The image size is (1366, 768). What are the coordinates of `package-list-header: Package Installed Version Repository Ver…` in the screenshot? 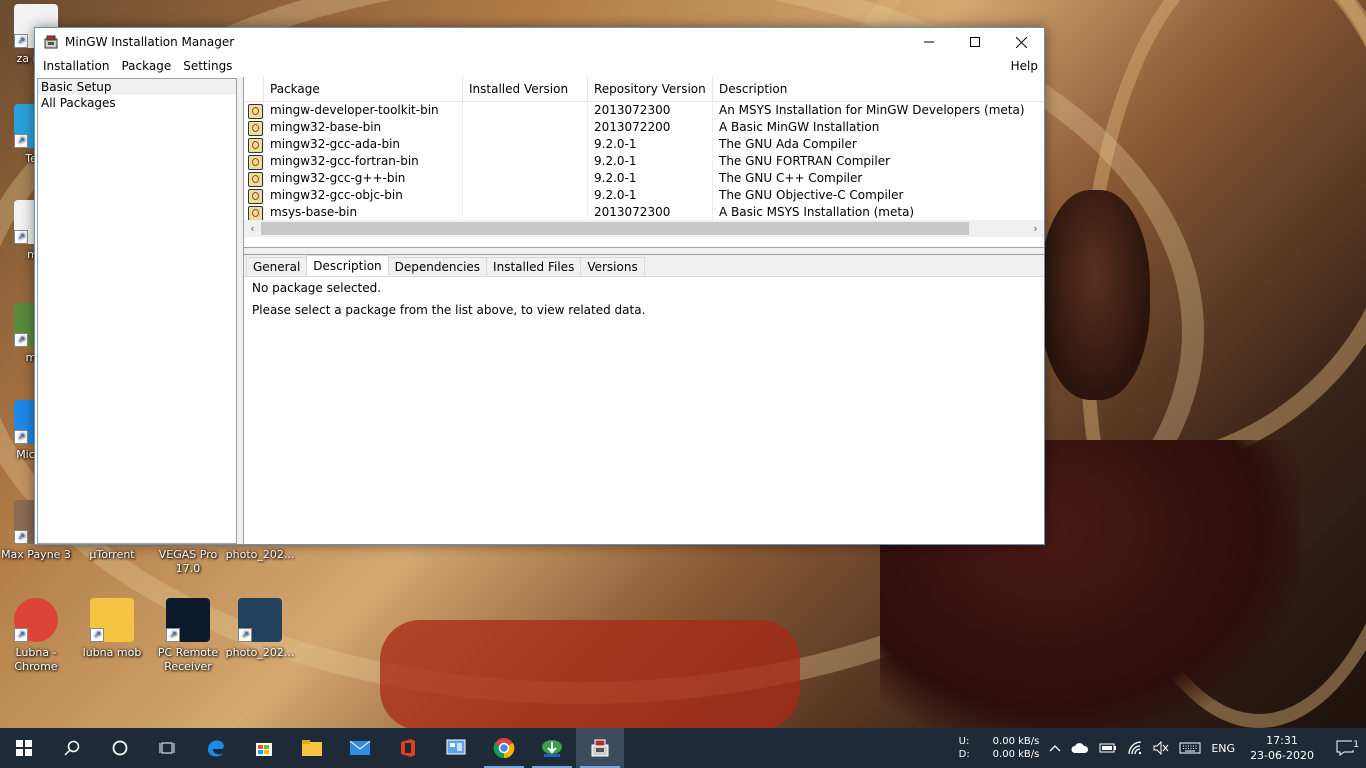 It's located at (644, 89).